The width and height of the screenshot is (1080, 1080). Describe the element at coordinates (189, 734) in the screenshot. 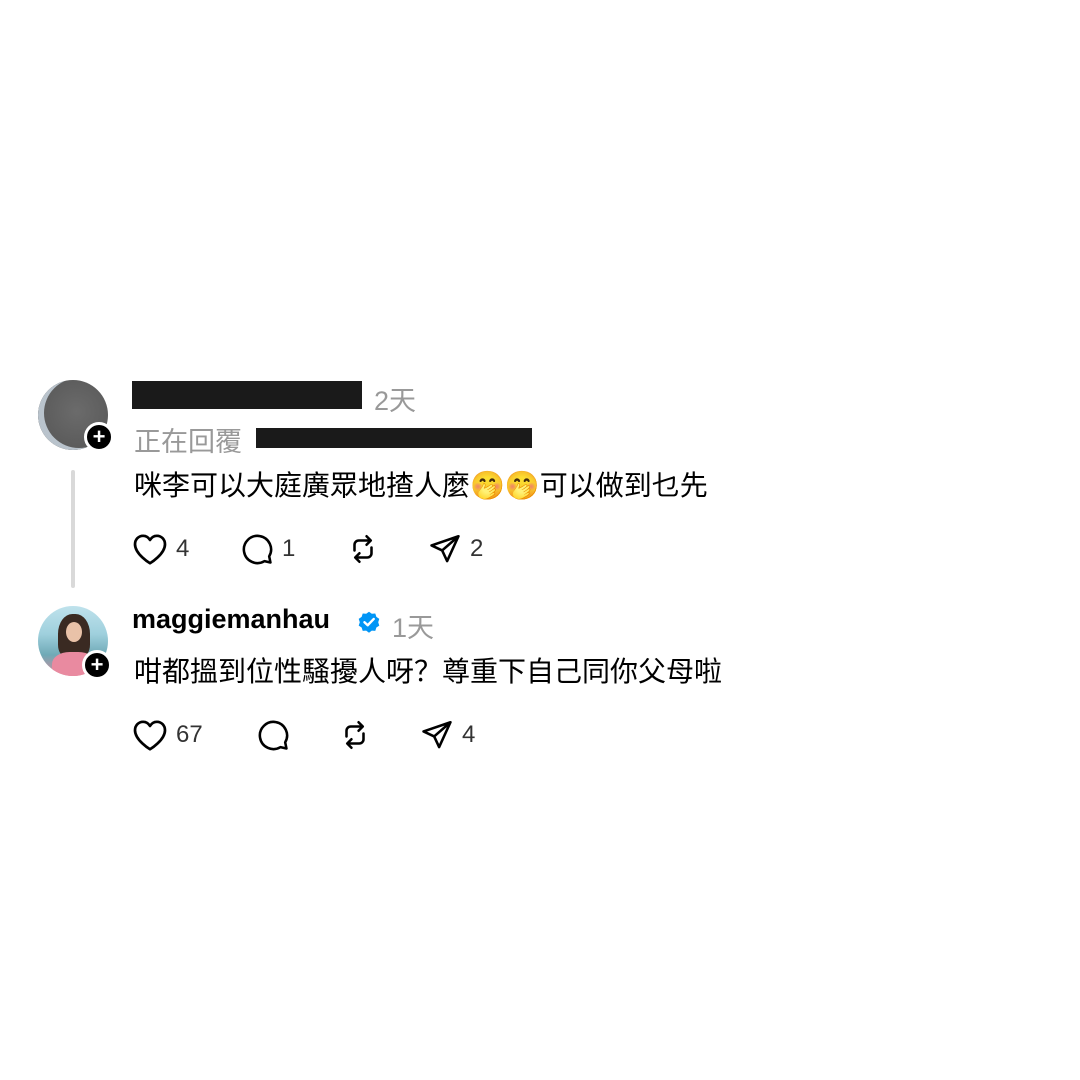

I see `like-count: 67` at that location.